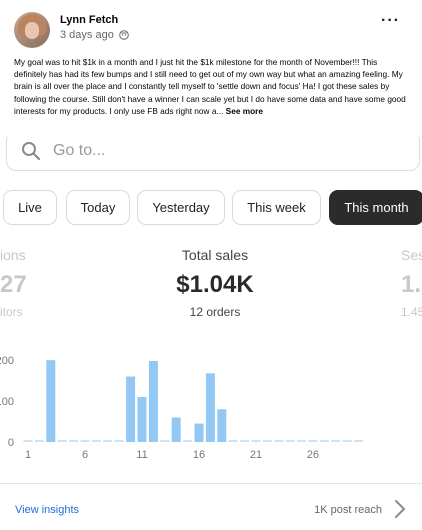  Describe the element at coordinates (47, 510) in the screenshot. I see `view-insights-link: View insights` at that location.